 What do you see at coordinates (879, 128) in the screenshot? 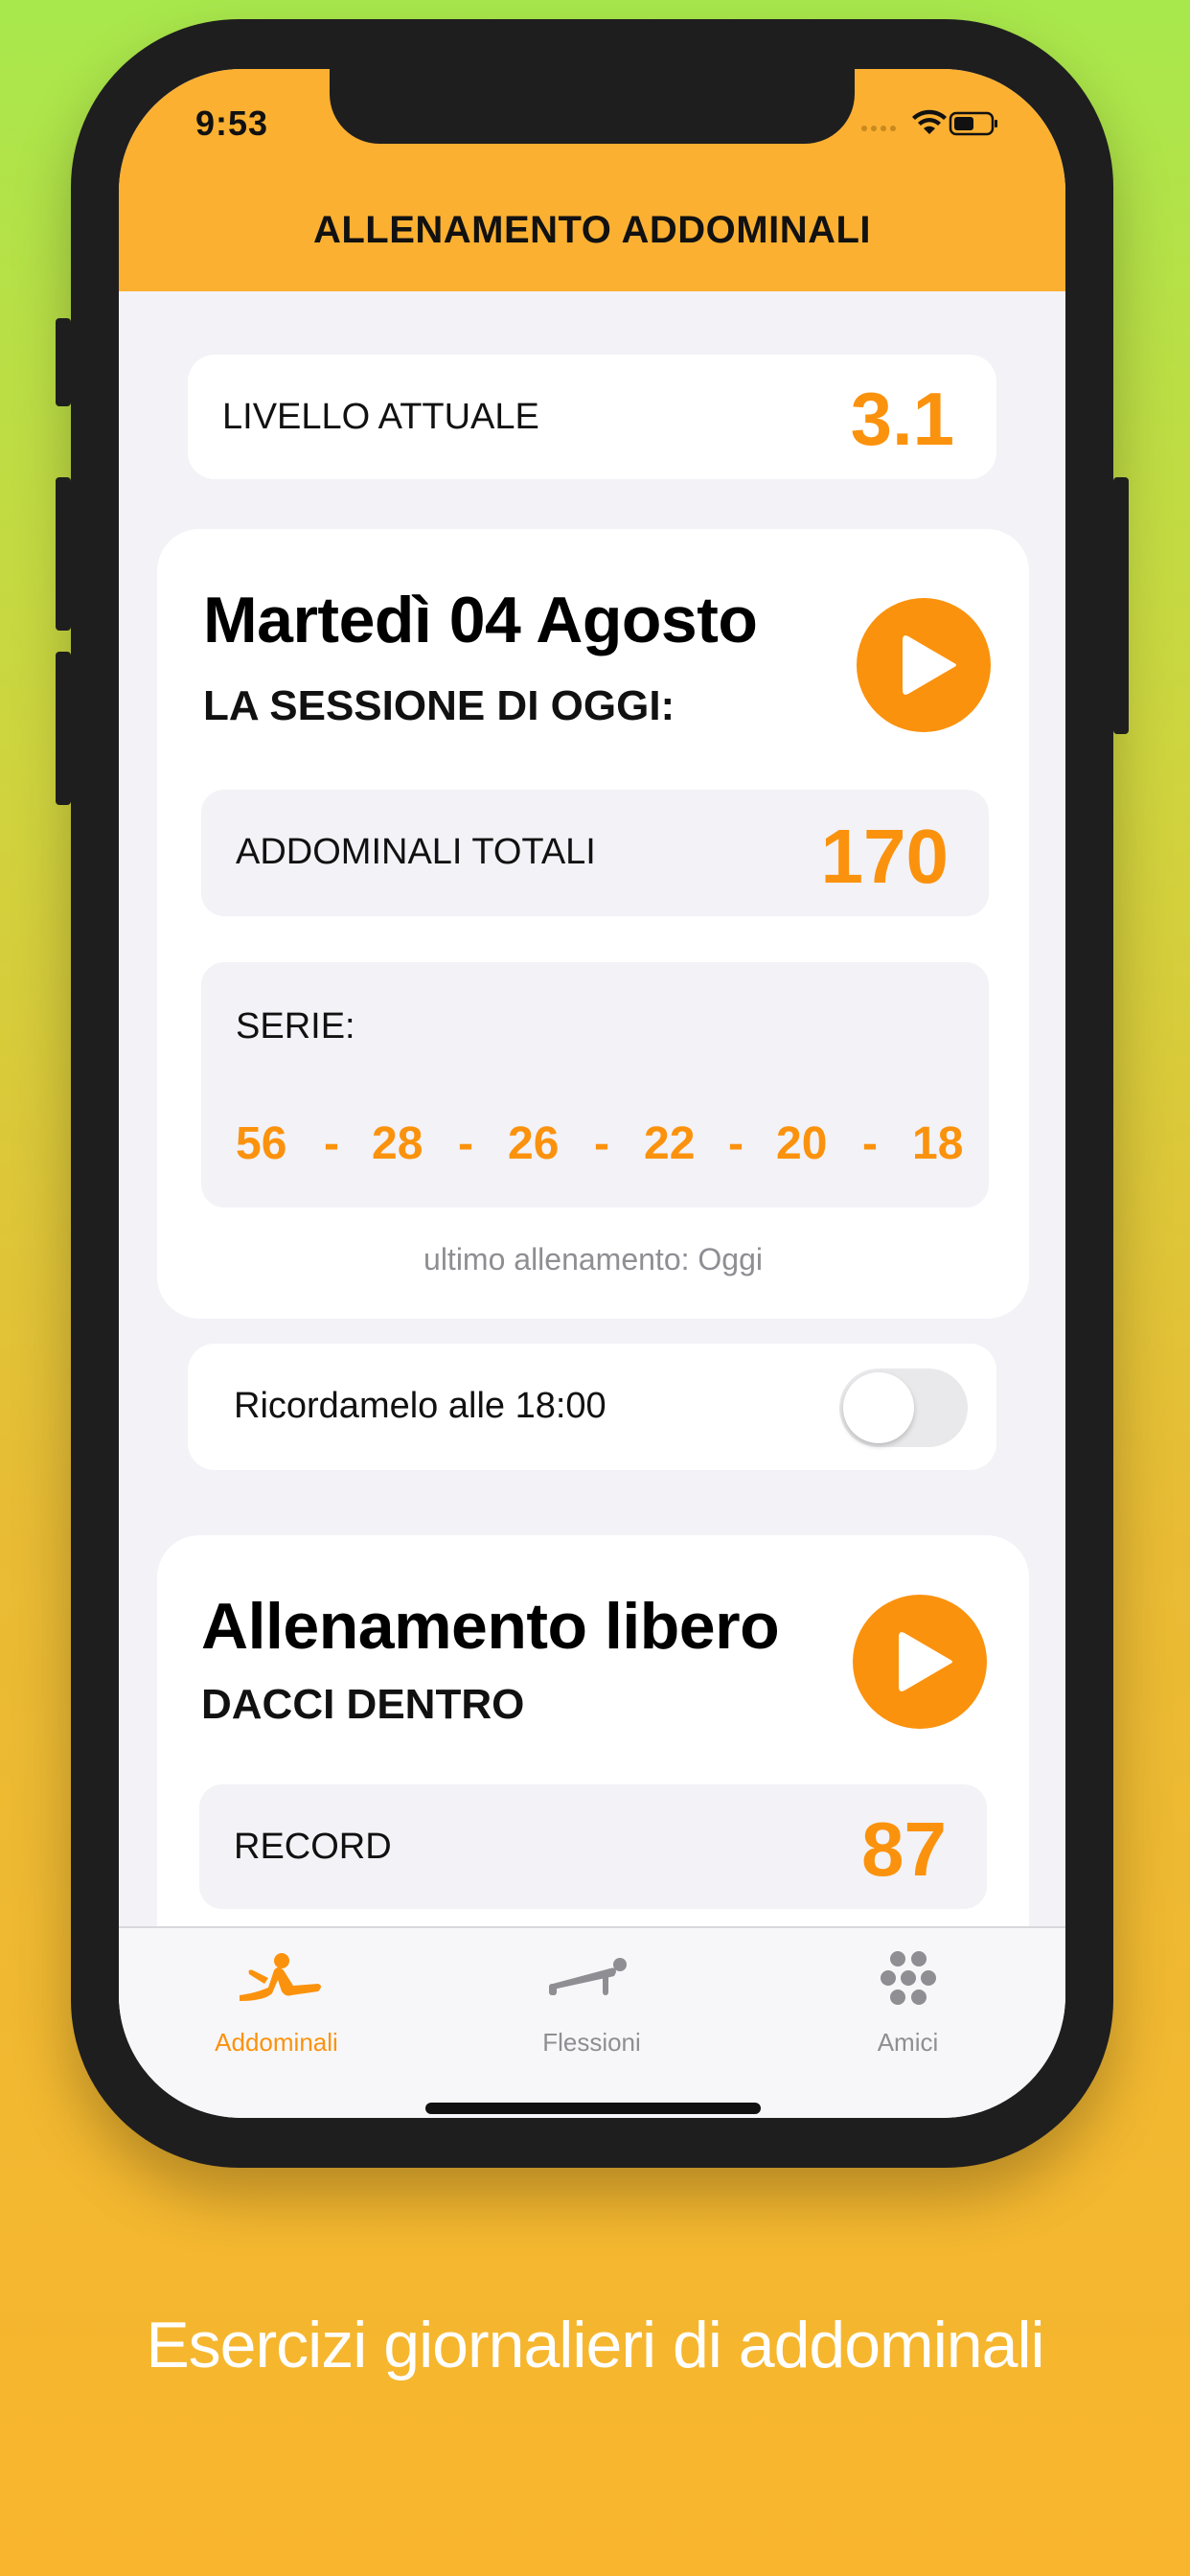
I see `cellular-signal-icon` at bounding box center [879, 128].